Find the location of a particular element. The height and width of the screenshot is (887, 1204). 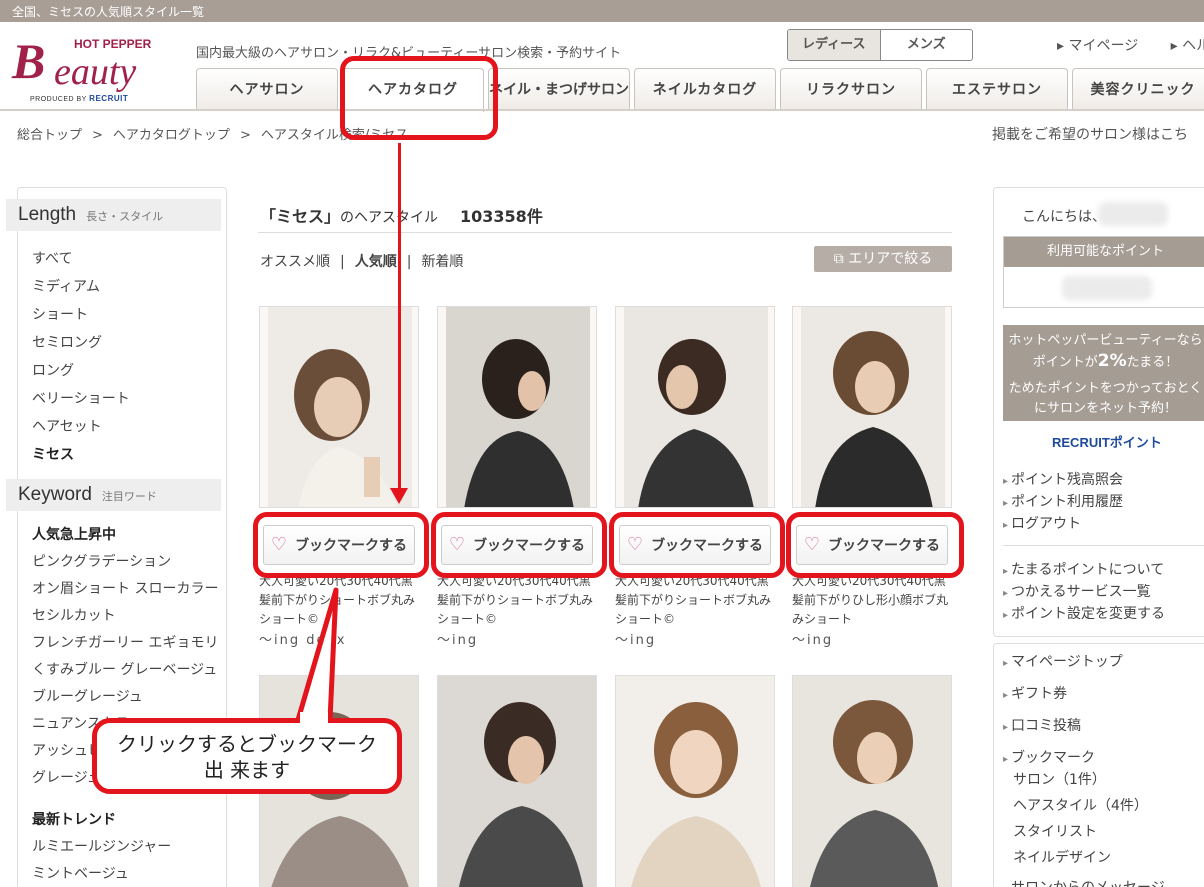

callout-pointer-mask is located at coordinates (314, 718).